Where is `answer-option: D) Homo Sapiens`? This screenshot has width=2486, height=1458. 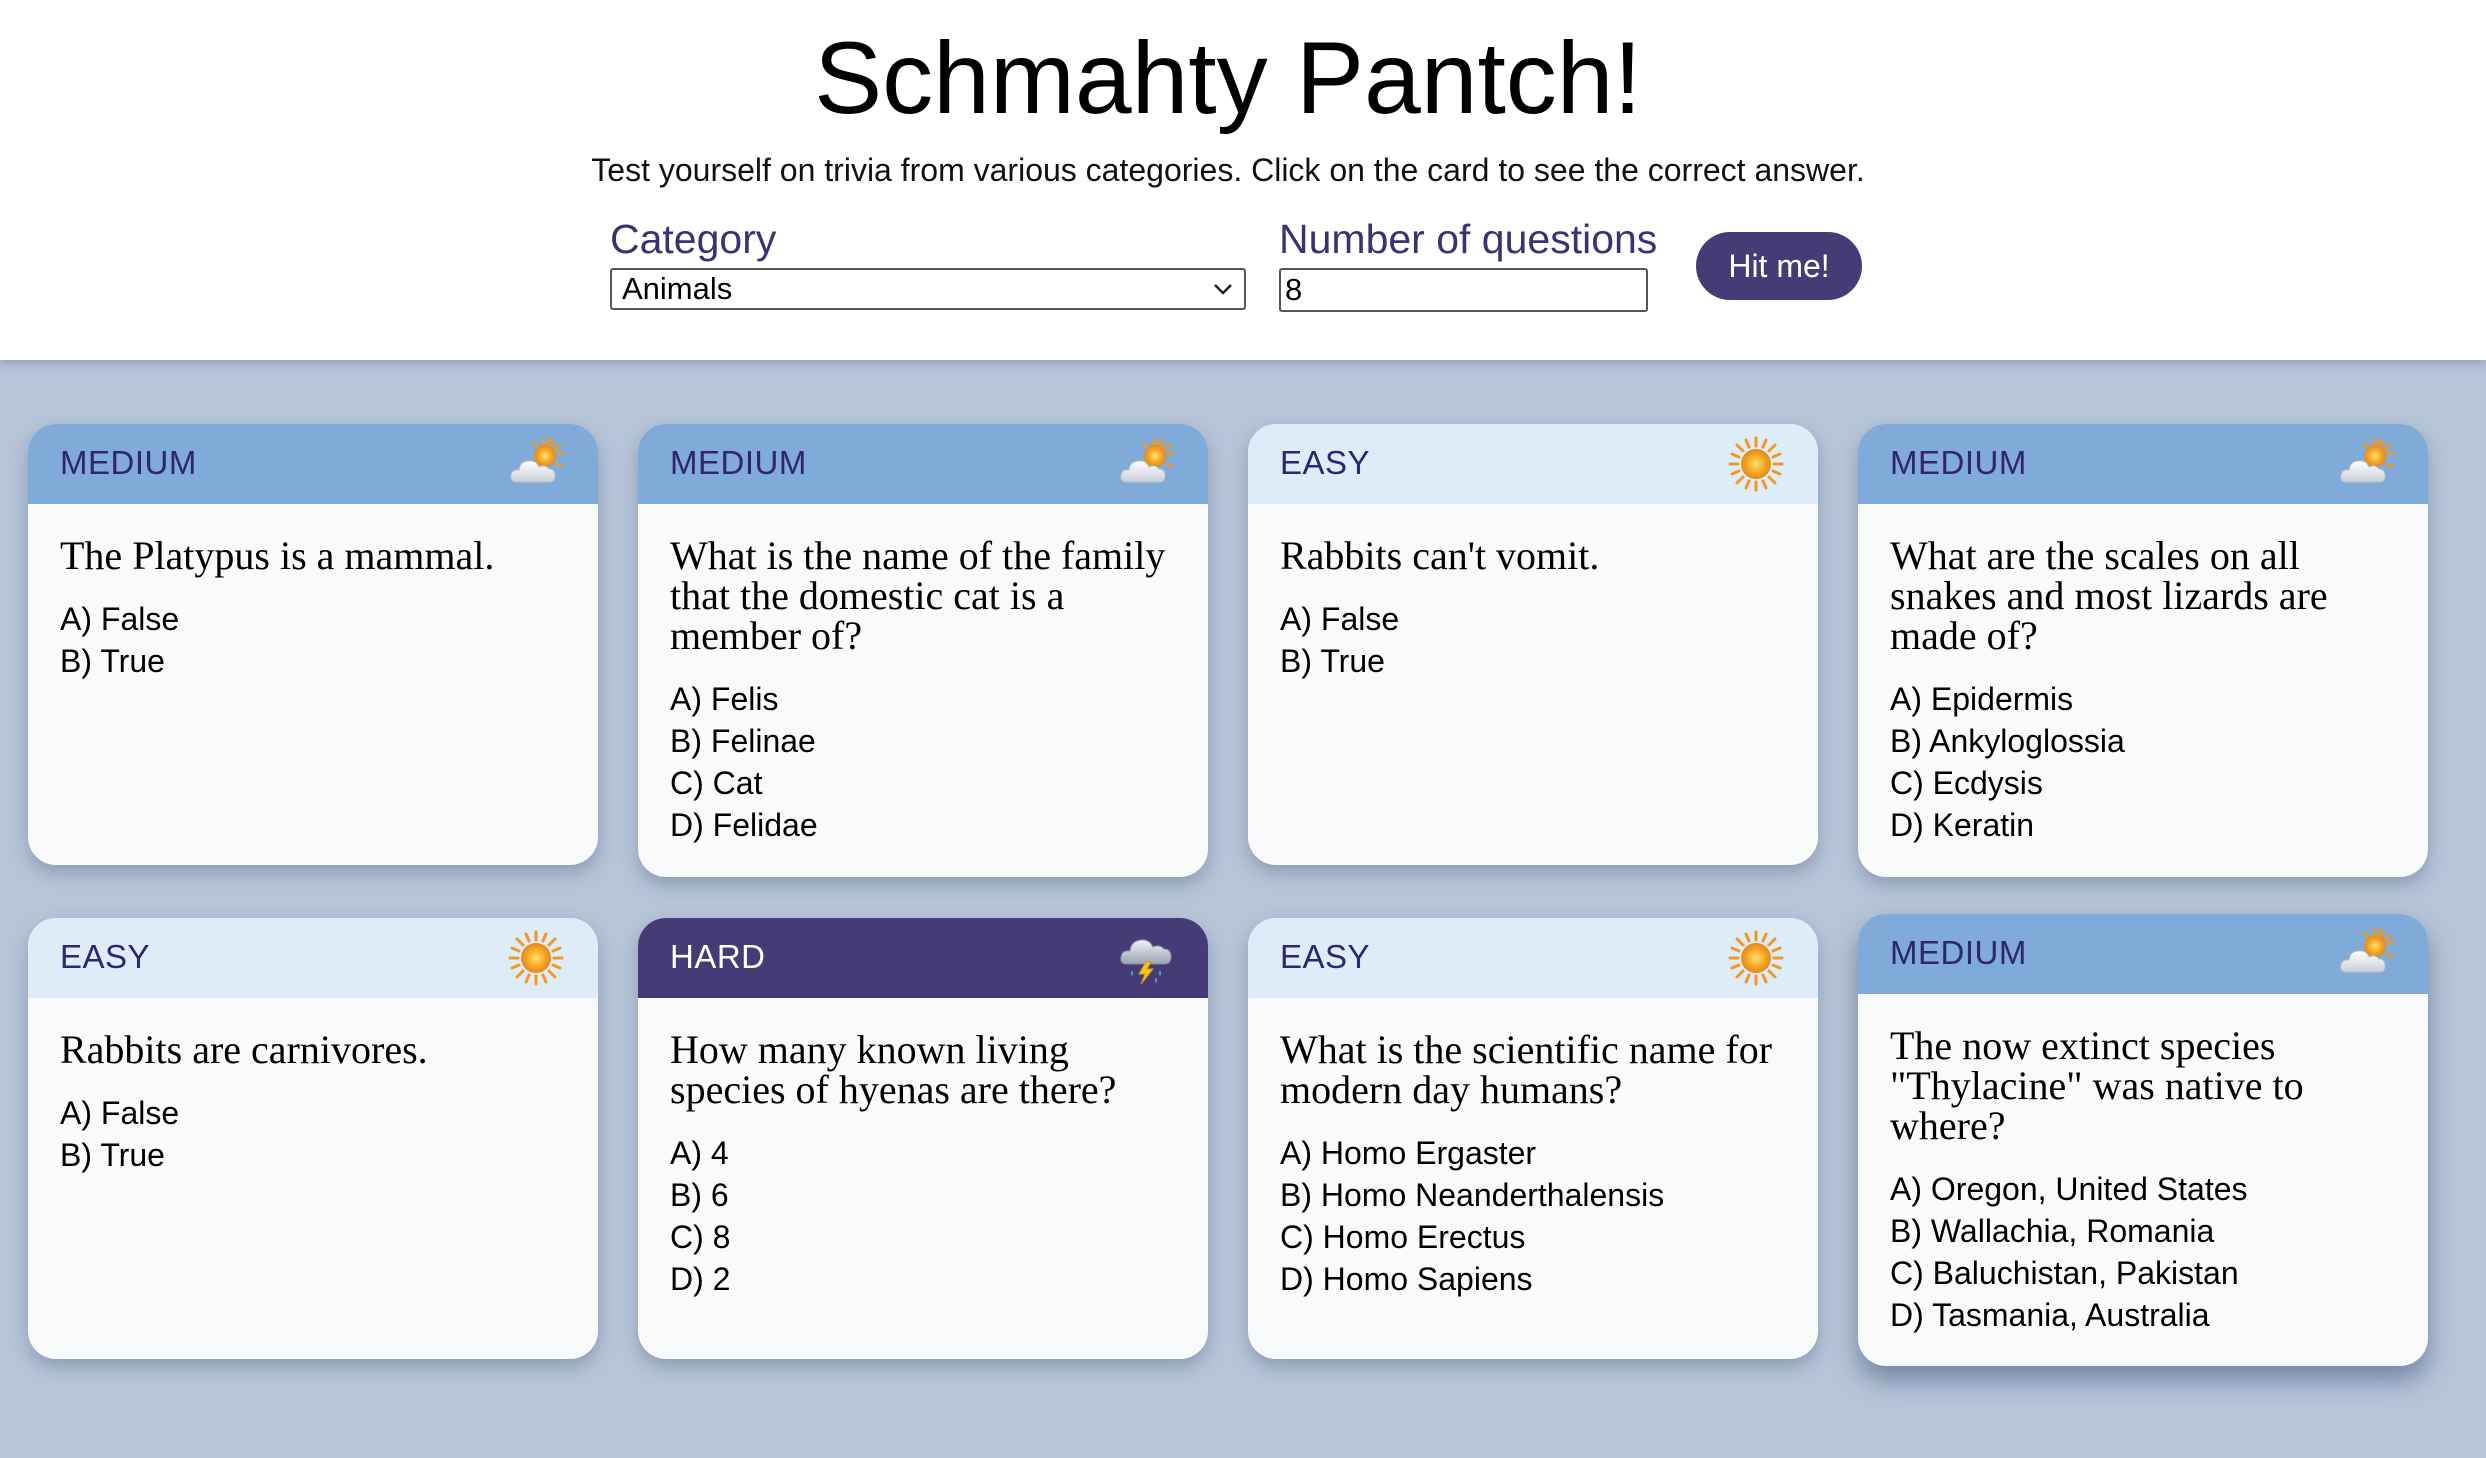
answer-option: D) Homo Sapiens is located at coordinates (1406, 1279).